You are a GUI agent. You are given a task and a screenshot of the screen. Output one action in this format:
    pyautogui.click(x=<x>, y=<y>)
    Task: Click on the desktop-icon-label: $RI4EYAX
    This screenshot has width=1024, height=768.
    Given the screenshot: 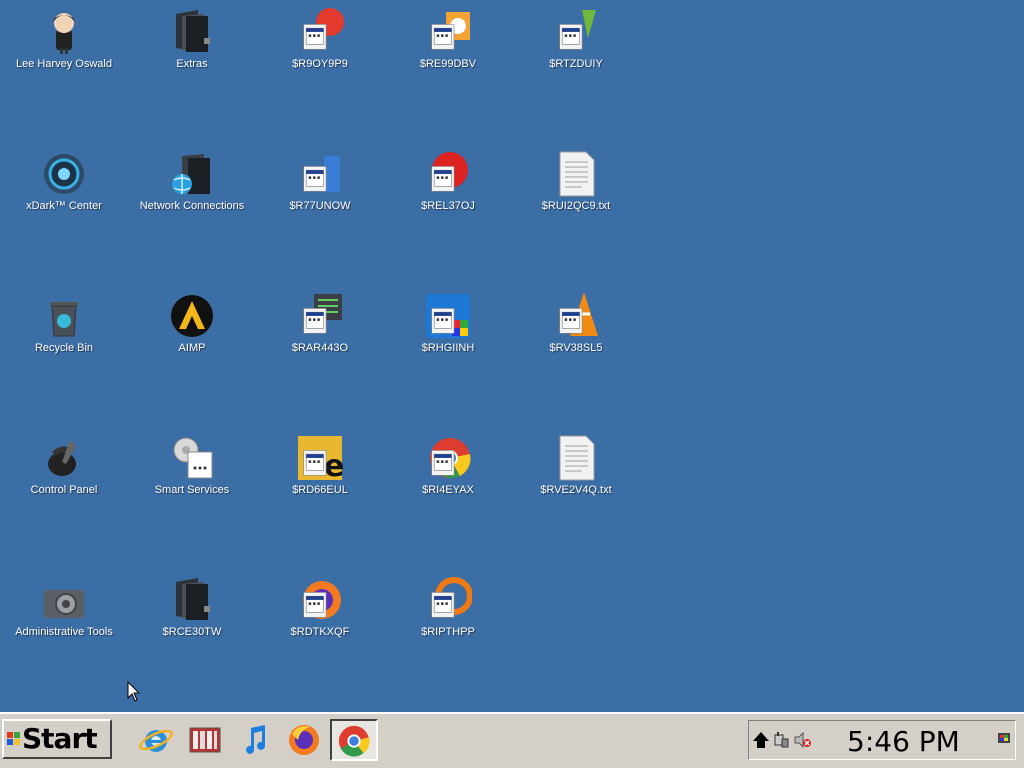 What is the action you would take?
    pyautogui.click(x=448, y=490)
    